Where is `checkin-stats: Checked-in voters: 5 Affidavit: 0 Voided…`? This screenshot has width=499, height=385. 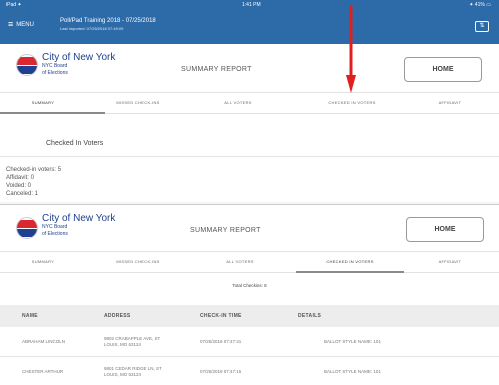
checkin-stats: Checked-in voters: 5 Affidavit: 0 Voided… is located at coordinates (33, 182).